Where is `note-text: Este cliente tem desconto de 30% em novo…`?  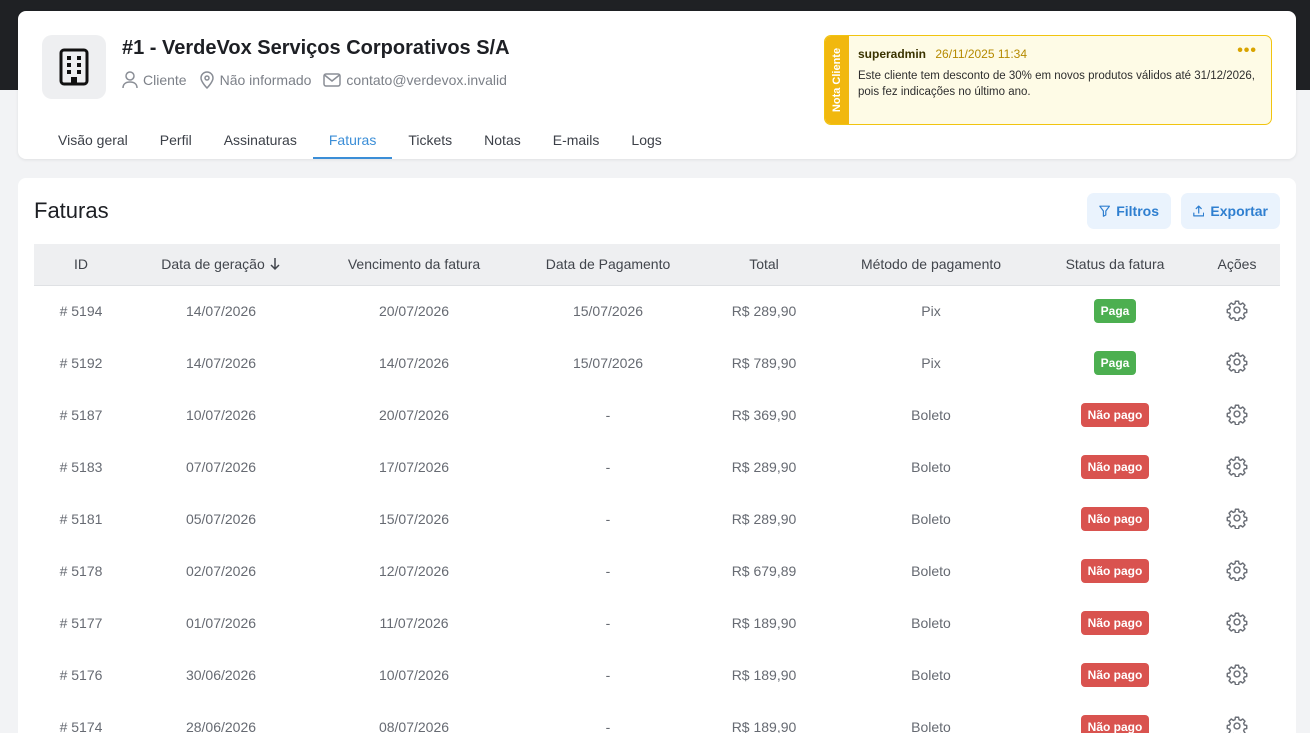
note-text: Este cliente tem desconto de 30% em novo… is located at coordinates (1057, 84).